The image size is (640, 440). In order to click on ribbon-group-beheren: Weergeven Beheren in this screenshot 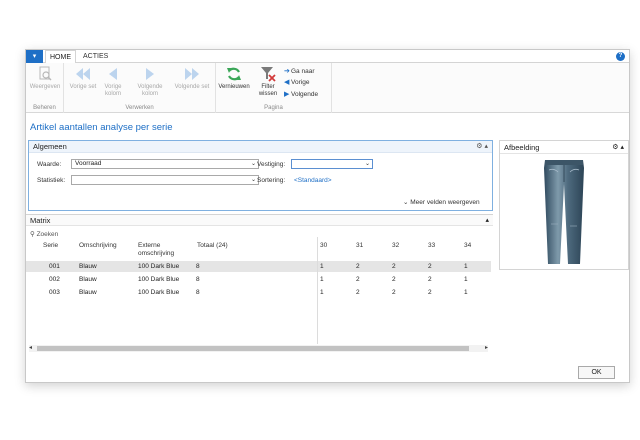, I will do `click(45, 88)`.